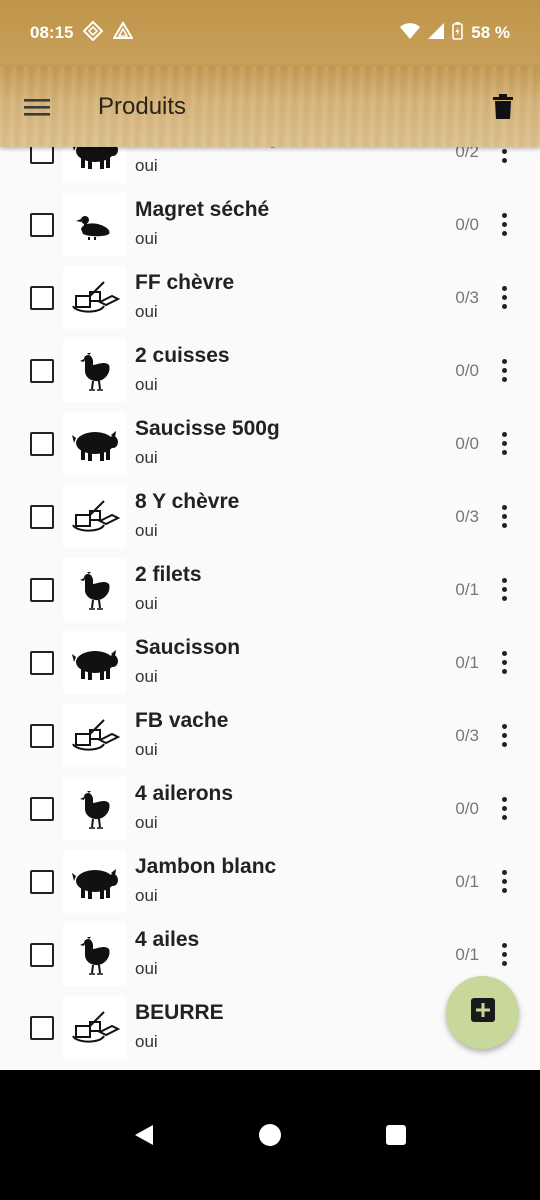 This screenshot has height=1200, width=540. What do you see at coordinates (187, 661) in the screenshot?
I see `item-texts: Saucisson oui` at bounding box center [187, 661].